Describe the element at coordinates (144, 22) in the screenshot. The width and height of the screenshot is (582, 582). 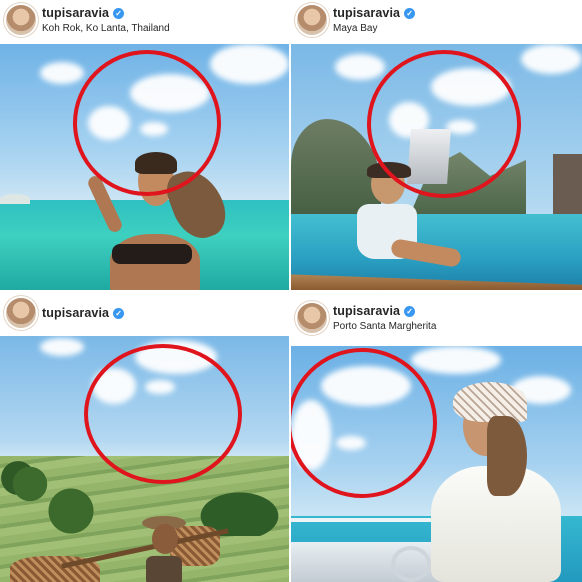
I see `post-header: tupisaravia ✓ Koh Rok, Ko Lanta, Thailand` at that location.